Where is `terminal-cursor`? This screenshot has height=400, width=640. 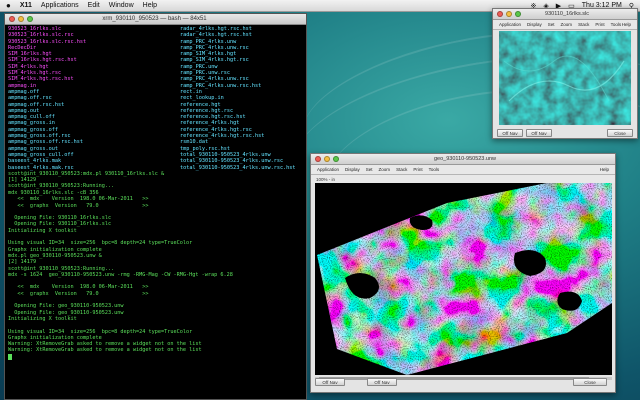
terminal-cursor is located at coordinates (10, 356).